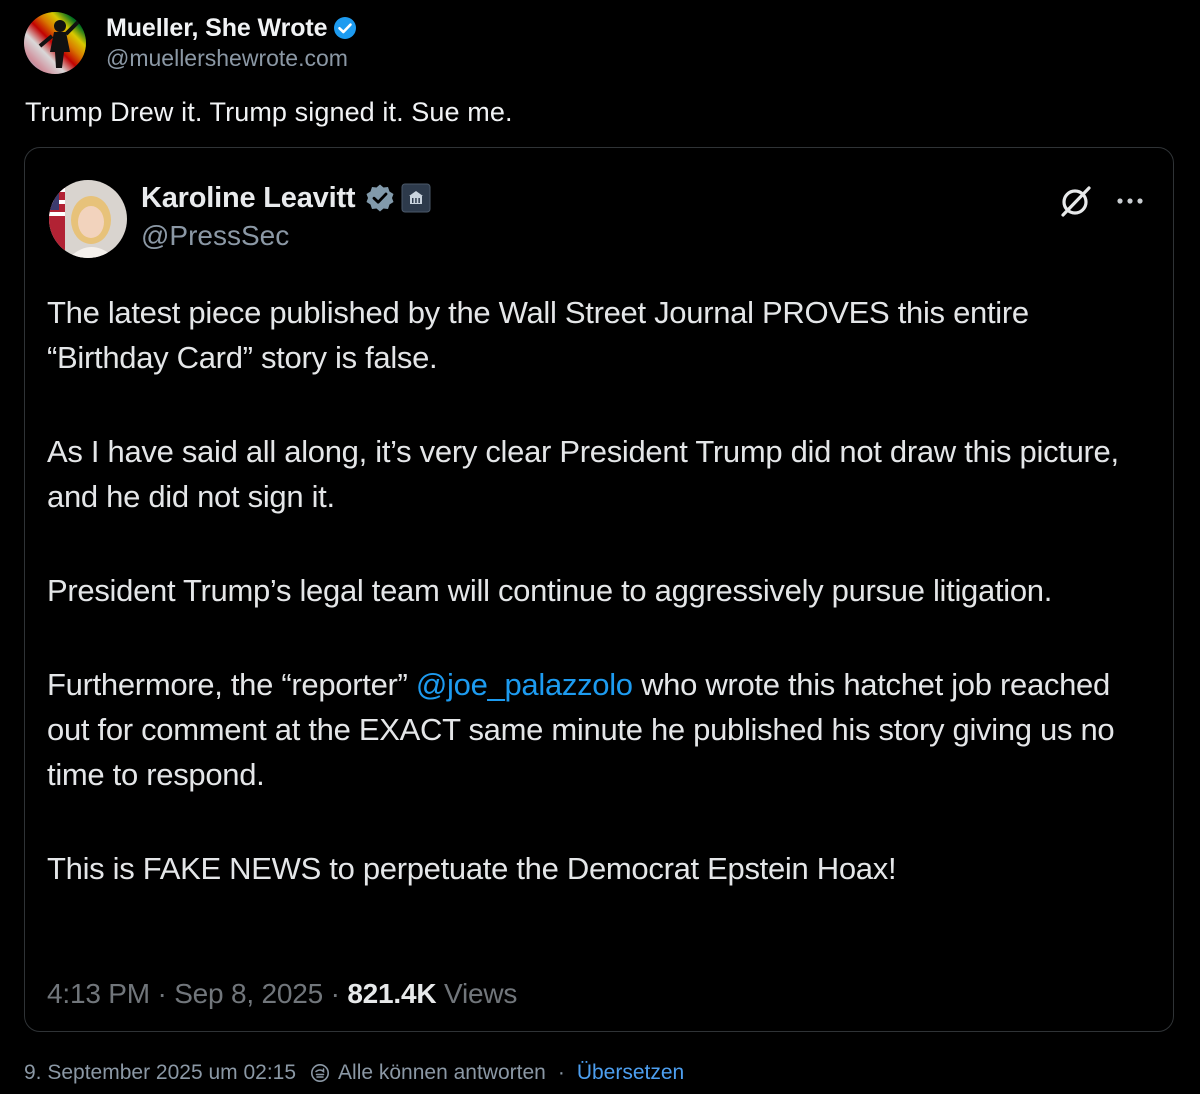 The image size is (1200, 1094). I want to click on author-name: Mueller, She Wrote, so click(217, 28).